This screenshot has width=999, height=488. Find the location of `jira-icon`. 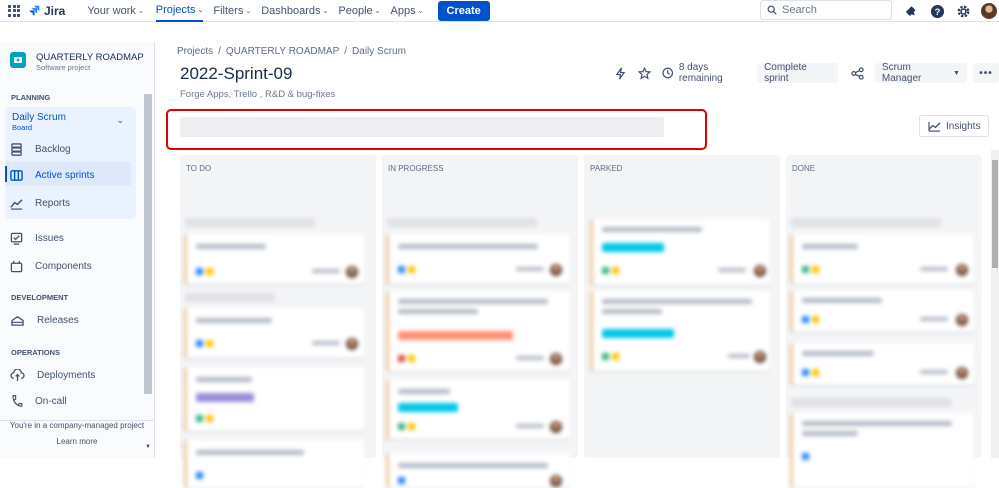

jira-icon is located at coordinates (34, 10).